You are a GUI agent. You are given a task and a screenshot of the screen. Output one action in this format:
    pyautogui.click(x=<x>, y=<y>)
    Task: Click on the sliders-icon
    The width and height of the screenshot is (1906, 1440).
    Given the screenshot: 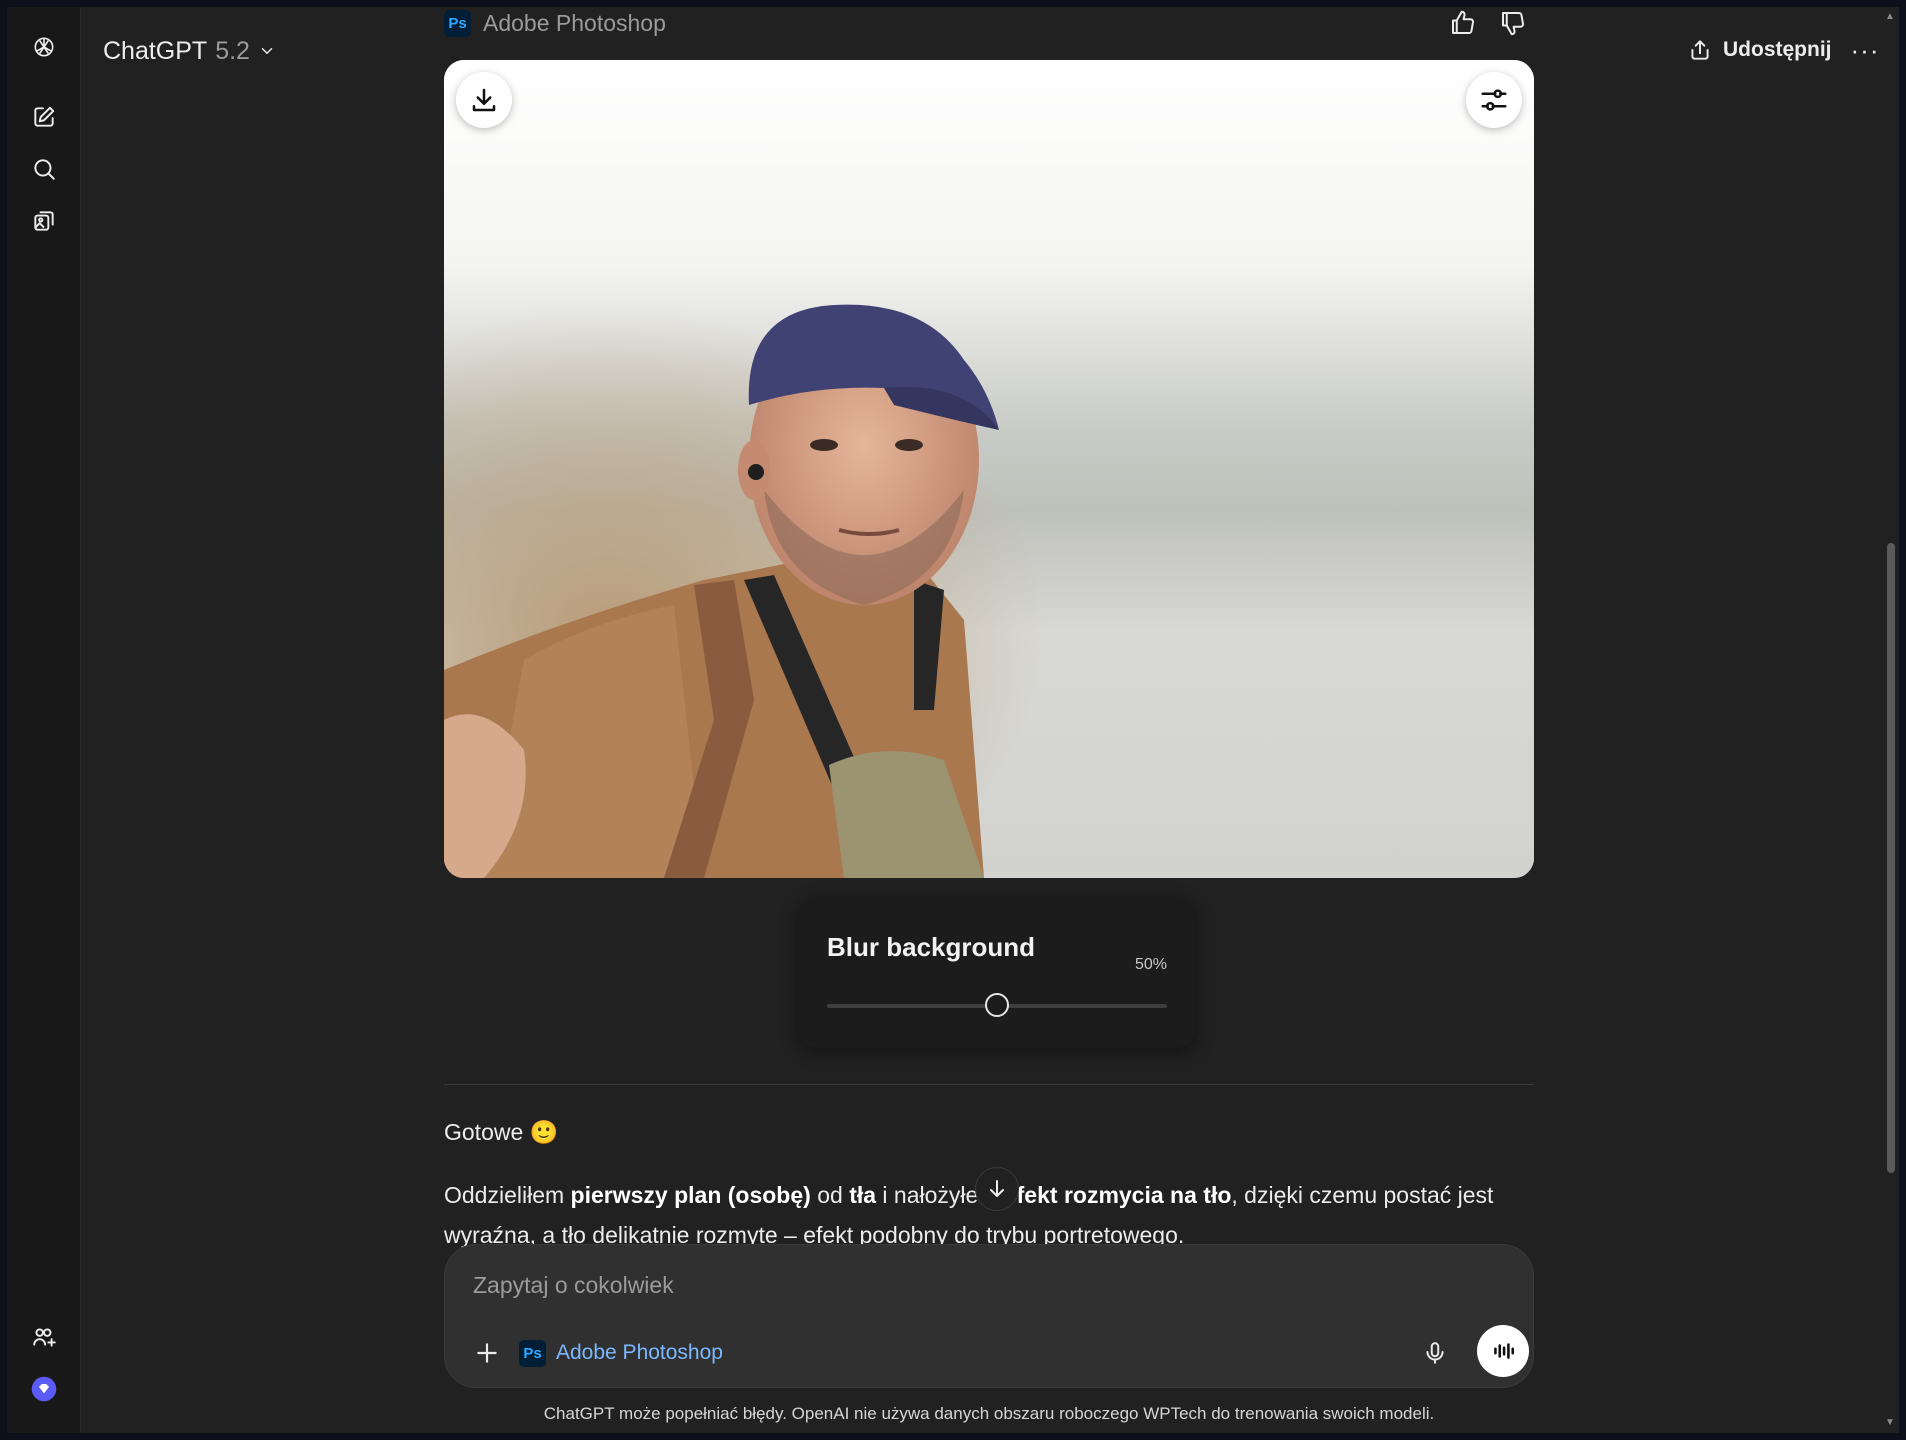 What is the action you would take?
    pyautogui.click(x=1494, y=100)
    